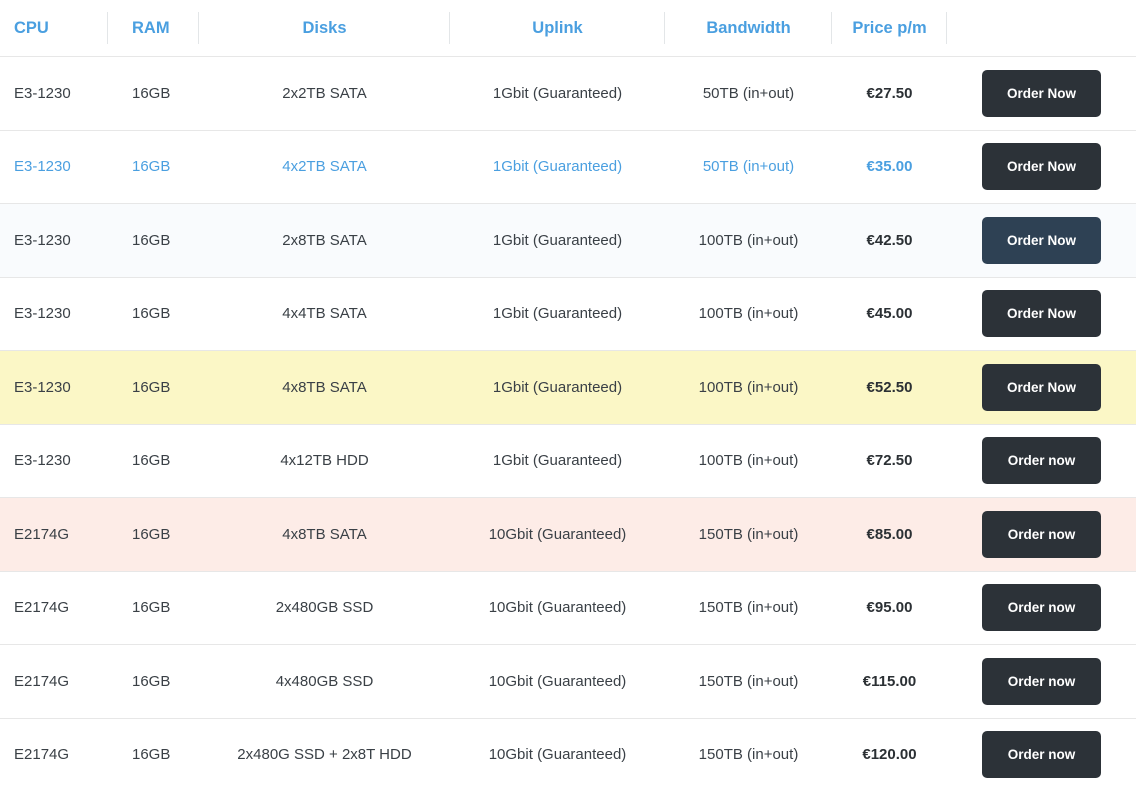 The height and width of the screenshot is (791, 1136). What do you see at coordinates (889, 241) in the screenshot?
I see `cell-price: €42.50` at bounding box center [889, 241].